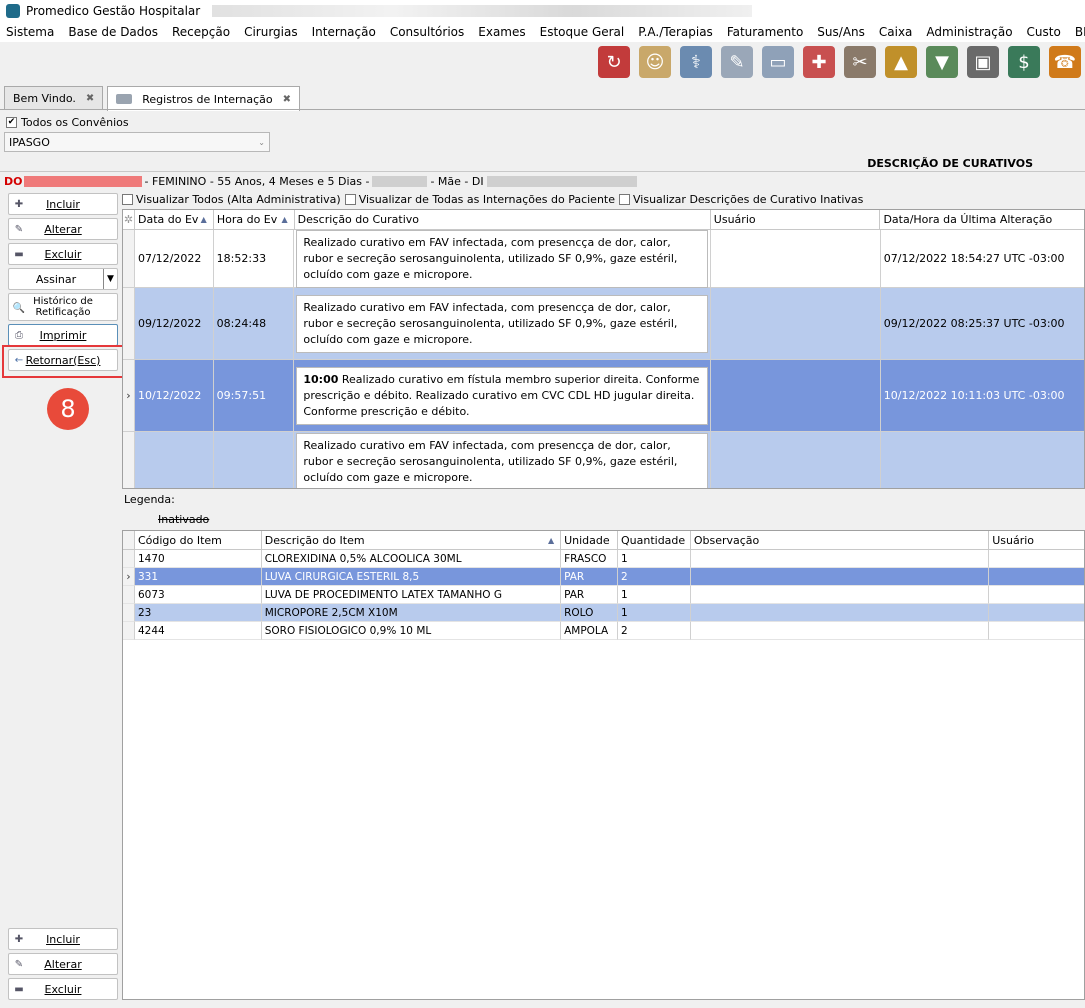 The width and height of the screenshot is (1085, 1008). I want to click on imprimir-button: ⎙ Imprimir, so click(63, 335).